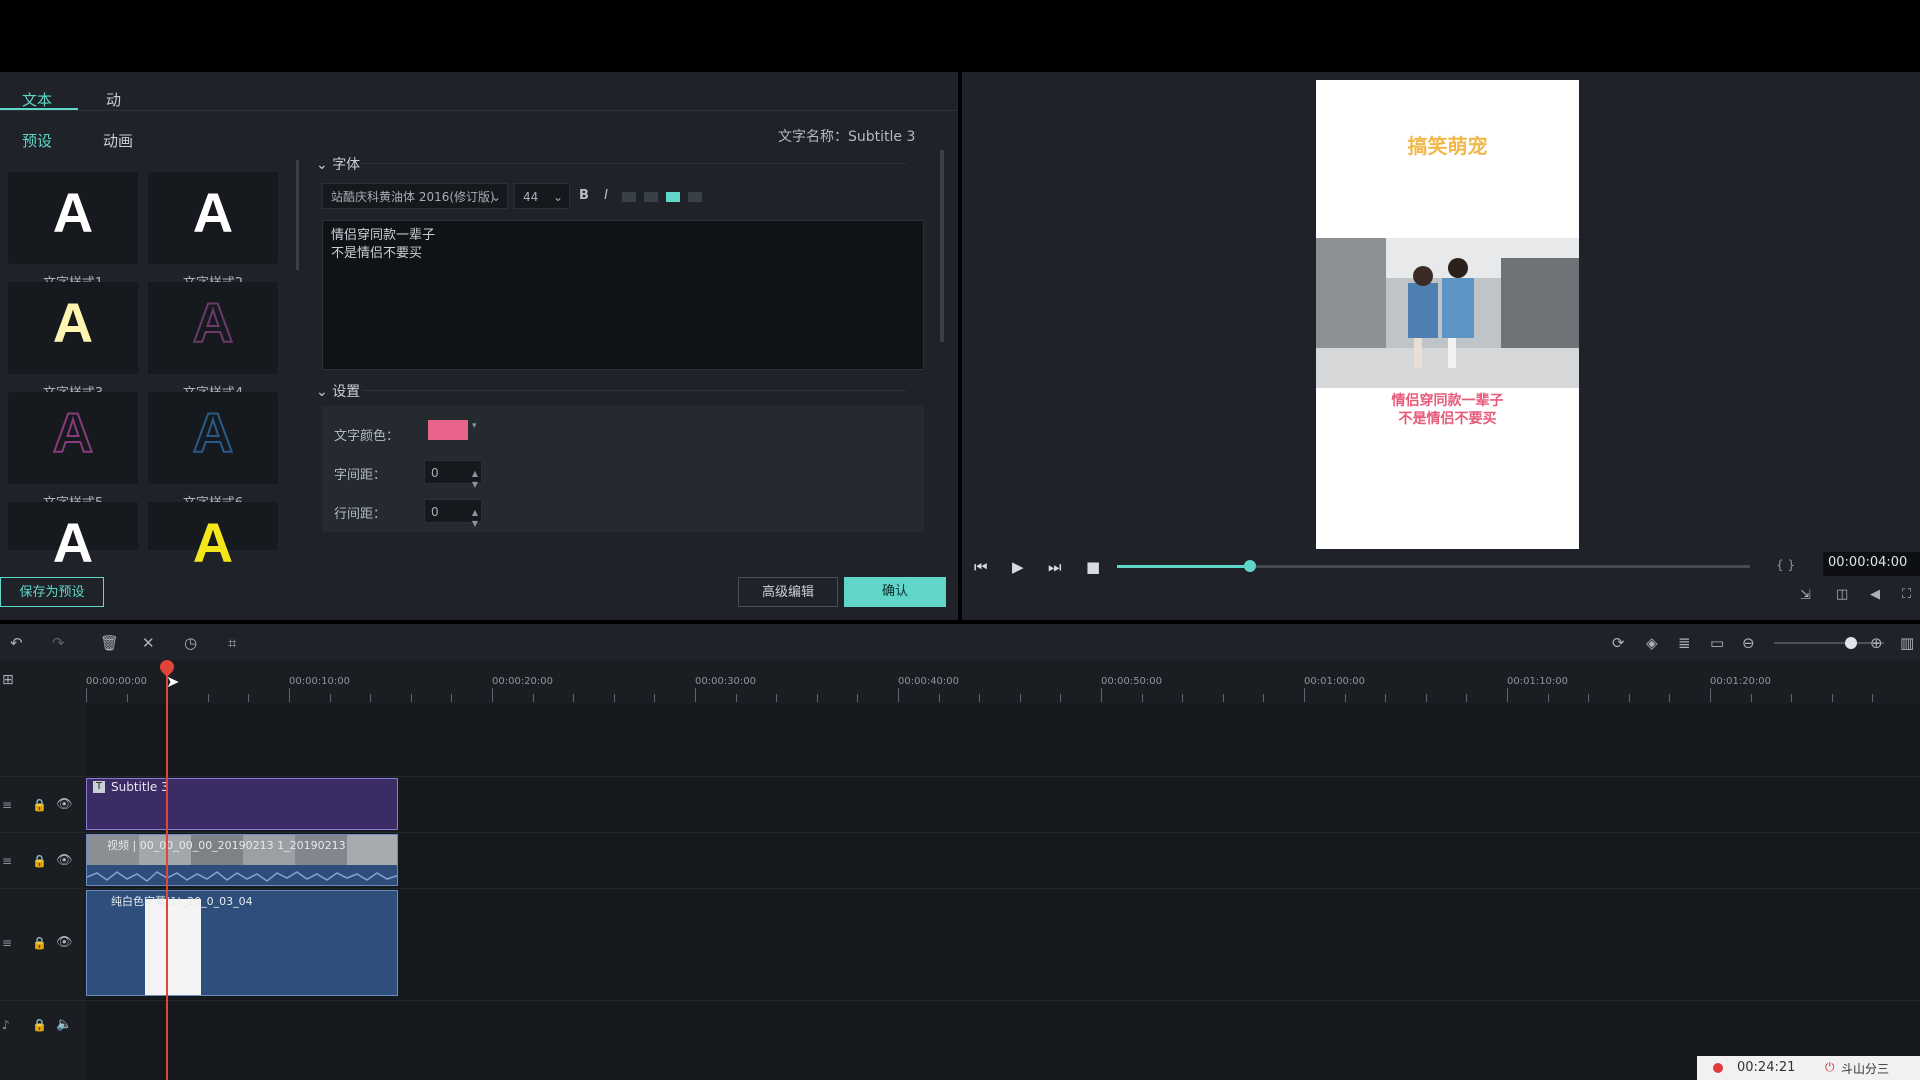 The image size is (1920, 1080). I want to click on mark-in-out-icon: { }, so click(1785, 565).